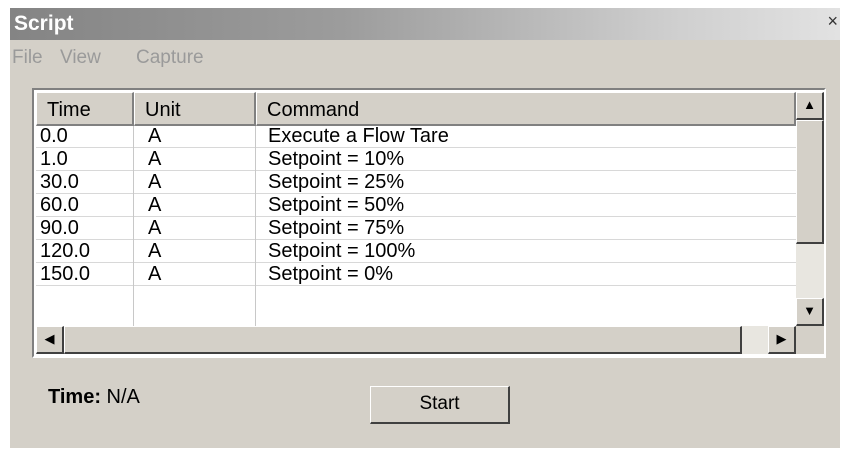 The image size is (842, 451). Describe the element at coordinates (336, 159) in the screenshot. I see `cell-command: Setpoint = 10%` at that location.